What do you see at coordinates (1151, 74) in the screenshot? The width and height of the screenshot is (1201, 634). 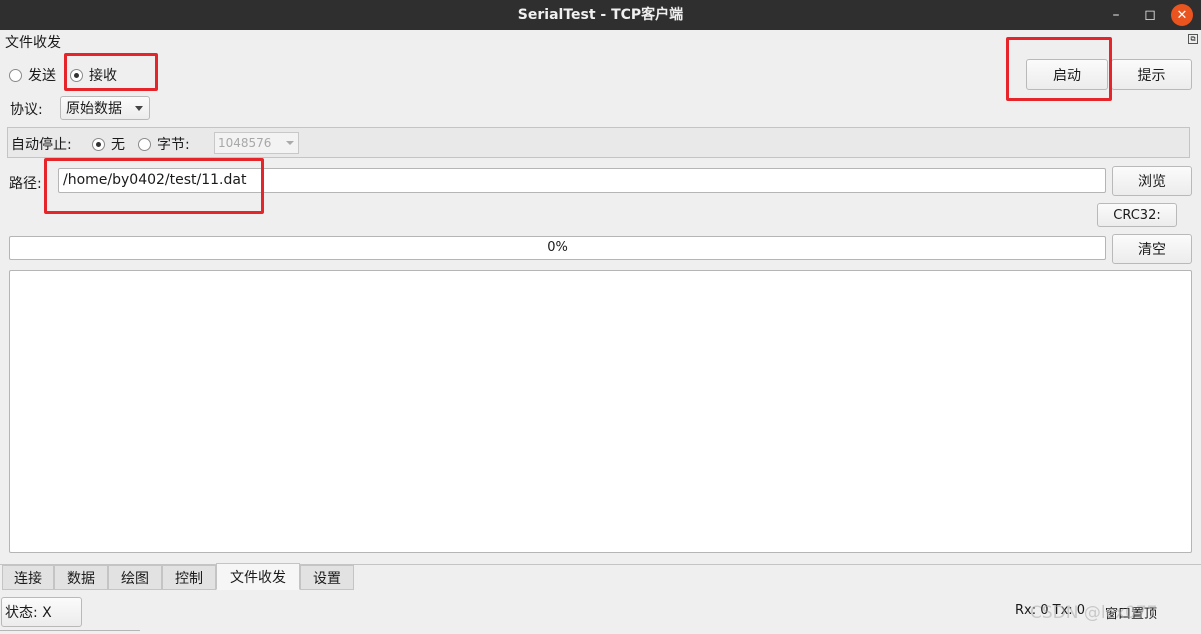 I see `hint-button: 提示` at bounding box center [1151, 74].